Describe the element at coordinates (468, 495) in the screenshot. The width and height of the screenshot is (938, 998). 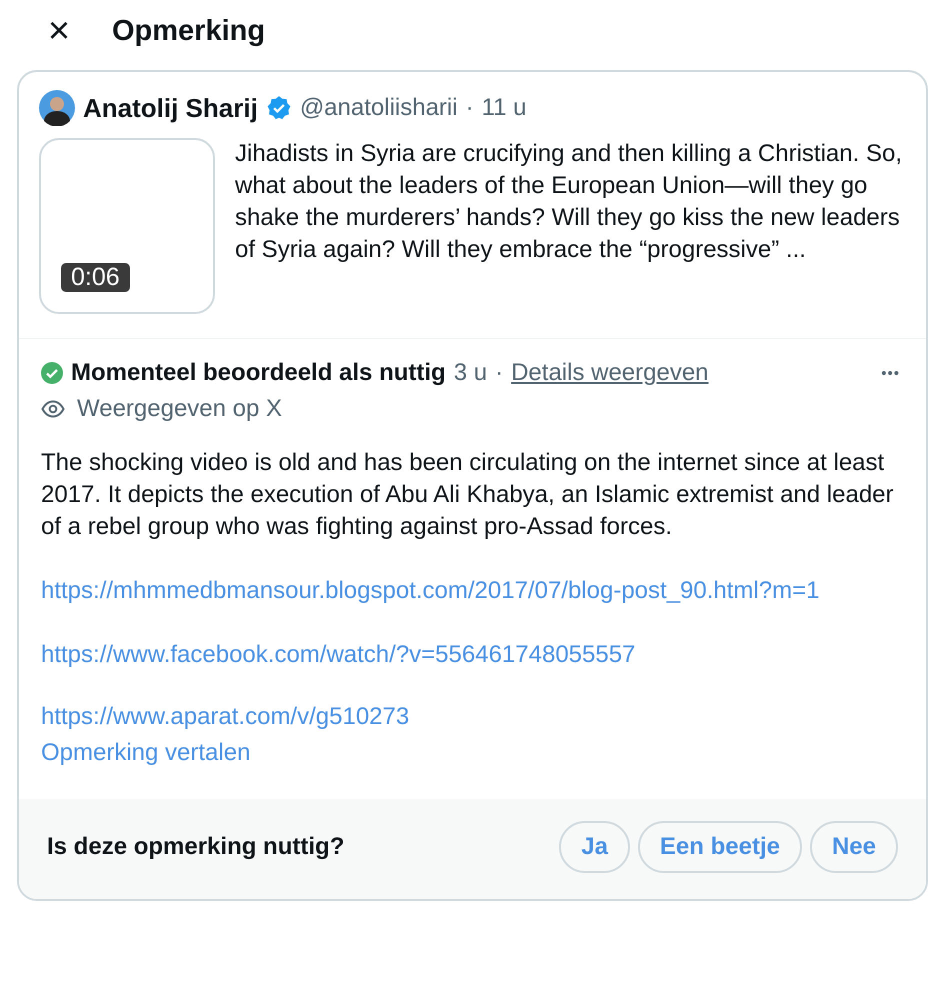
I see `note-text: The shocking video is old and has been circulating on the internet since at least 2017. It depicts the execution of Abu Ali Khabya, an Islamic extremist and leader of a rebel group who was fighting against pro-Assad forces.` at that location.